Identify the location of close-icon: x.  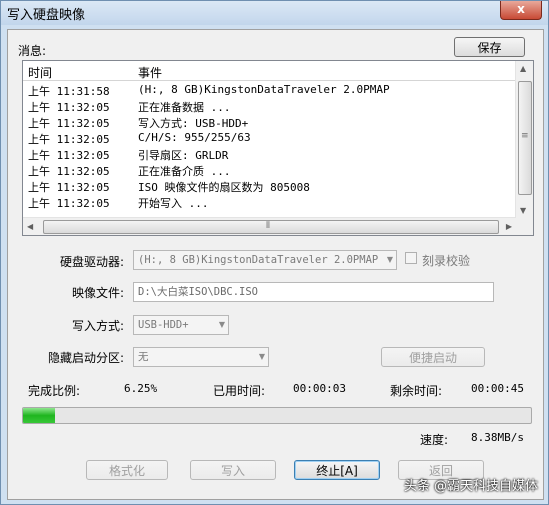
(521, 9).